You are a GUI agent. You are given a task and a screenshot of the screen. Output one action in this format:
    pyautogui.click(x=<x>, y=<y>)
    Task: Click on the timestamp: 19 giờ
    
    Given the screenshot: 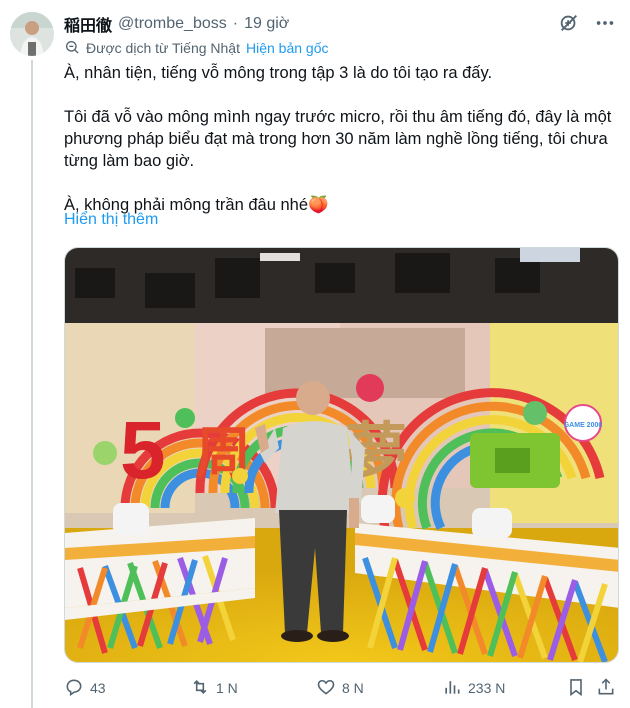 What is the action you would take?
    pyautogui.click(x=266, y=24)
    